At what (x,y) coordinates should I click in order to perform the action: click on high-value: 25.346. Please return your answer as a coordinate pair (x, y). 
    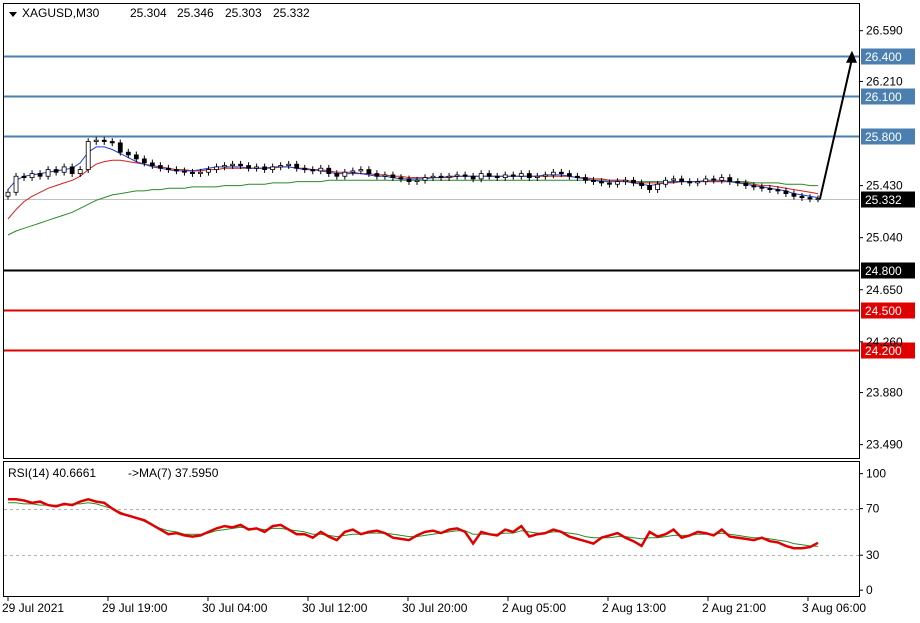
    Looking at the image, I should click on (195, 13).